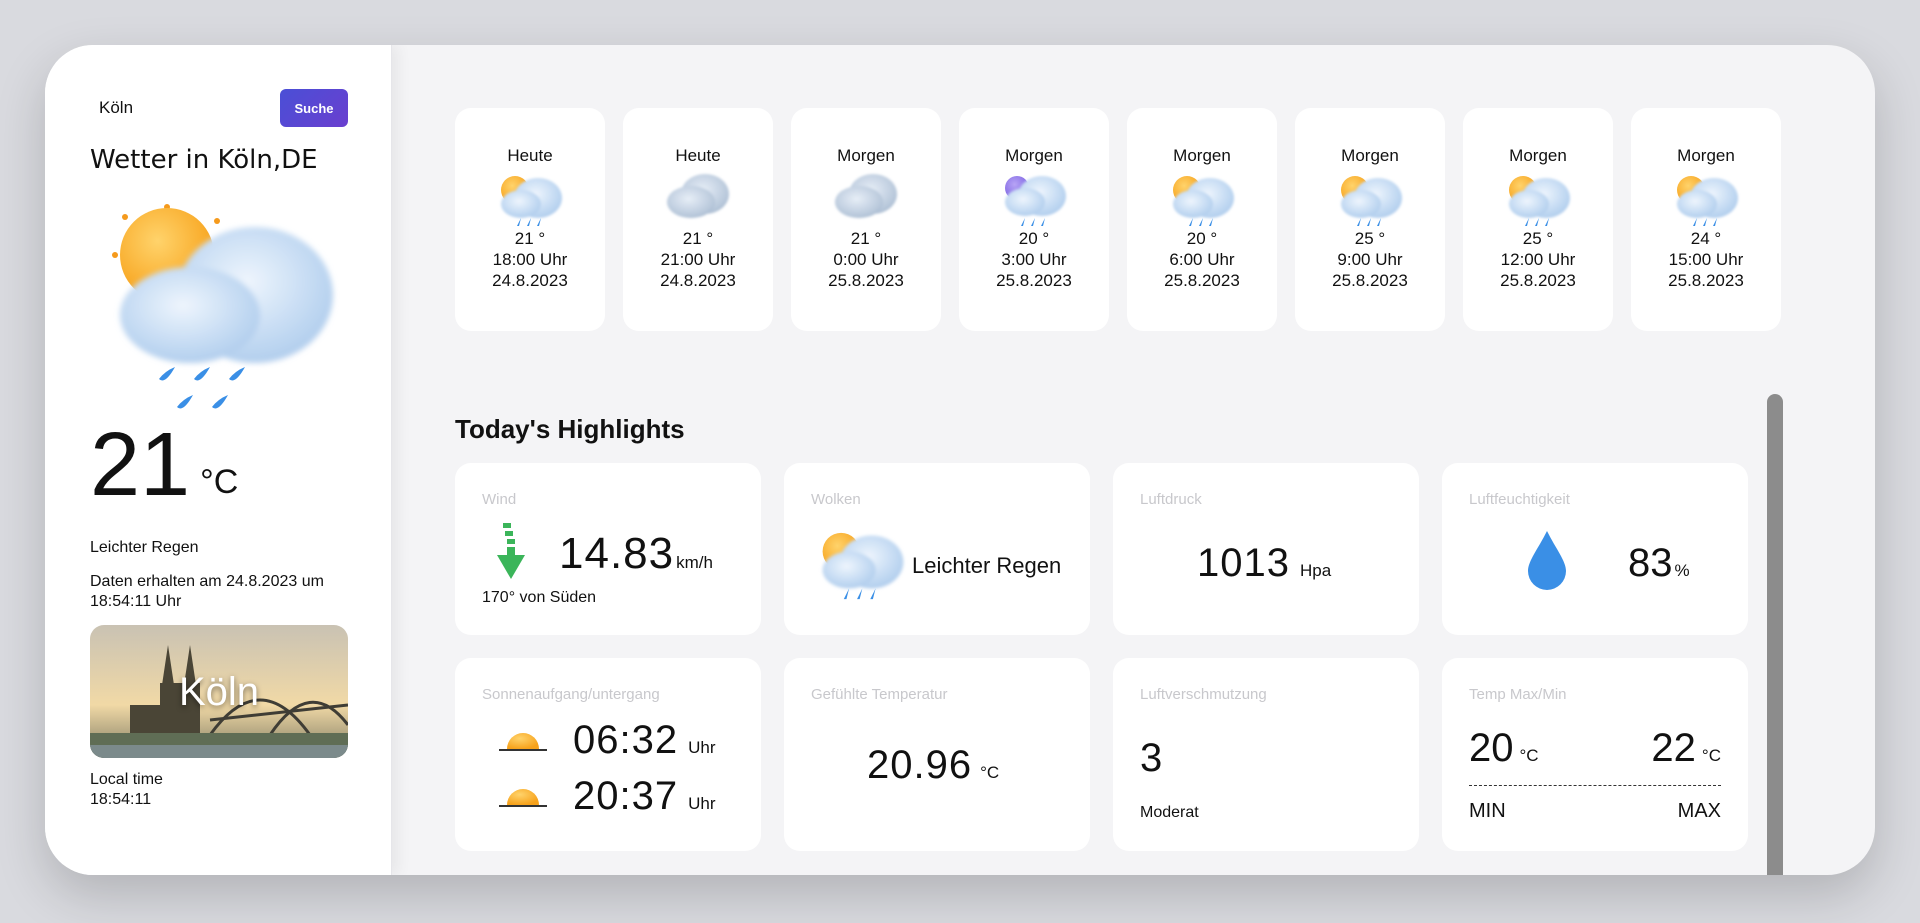  What do you see at coordinates (694, 562) in the screenshot?
I see `wind-unit: km/h` at bounding box center [694, 562].